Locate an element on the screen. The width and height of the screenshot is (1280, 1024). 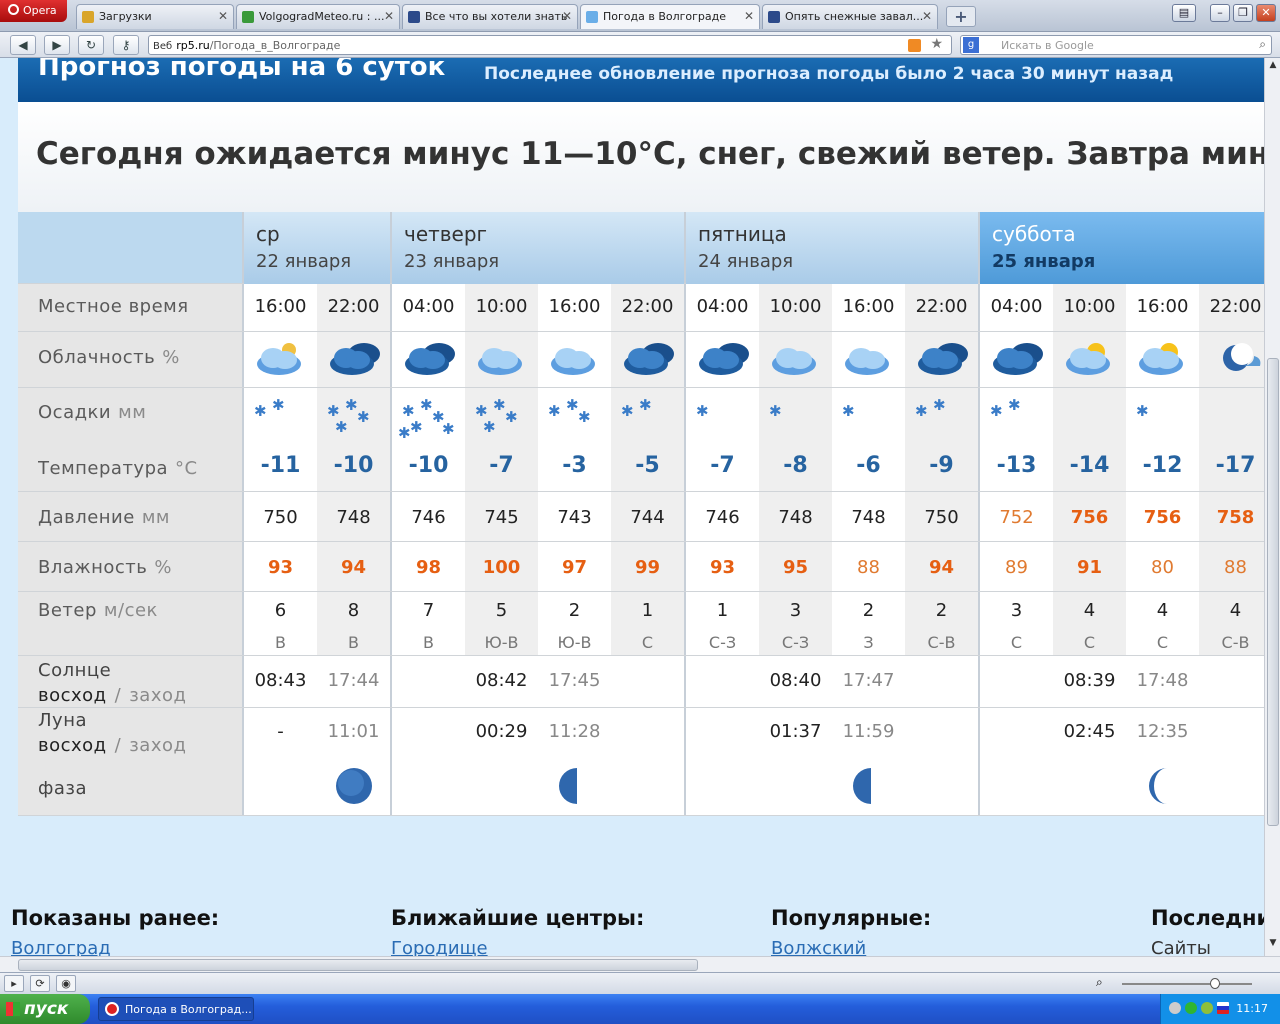
close-window-button: ✕ is located at coordinates (1266, 13).